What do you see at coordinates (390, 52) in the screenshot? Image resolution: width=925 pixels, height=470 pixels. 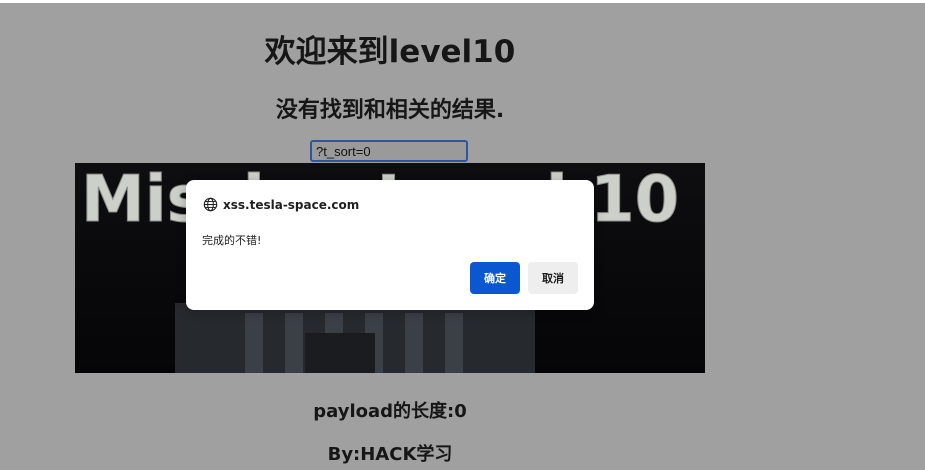 I see `page-title: 欢迎来到level10` at bounding box center [390, 52].